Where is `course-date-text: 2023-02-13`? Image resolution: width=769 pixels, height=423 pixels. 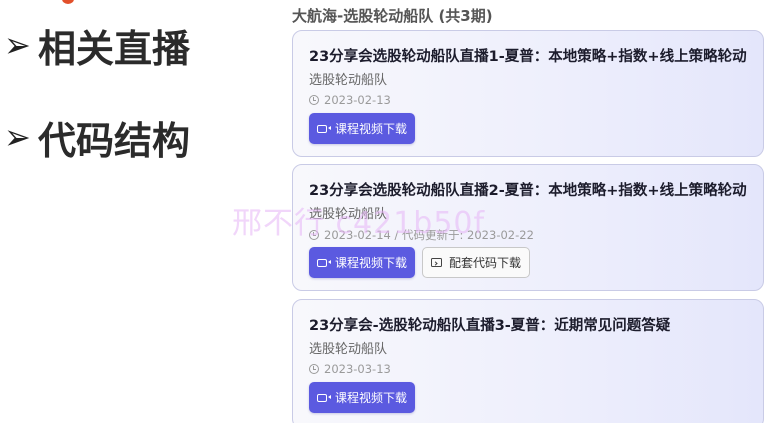
course-date-text: 2023-02-13 is located at coordinates (357, 100).